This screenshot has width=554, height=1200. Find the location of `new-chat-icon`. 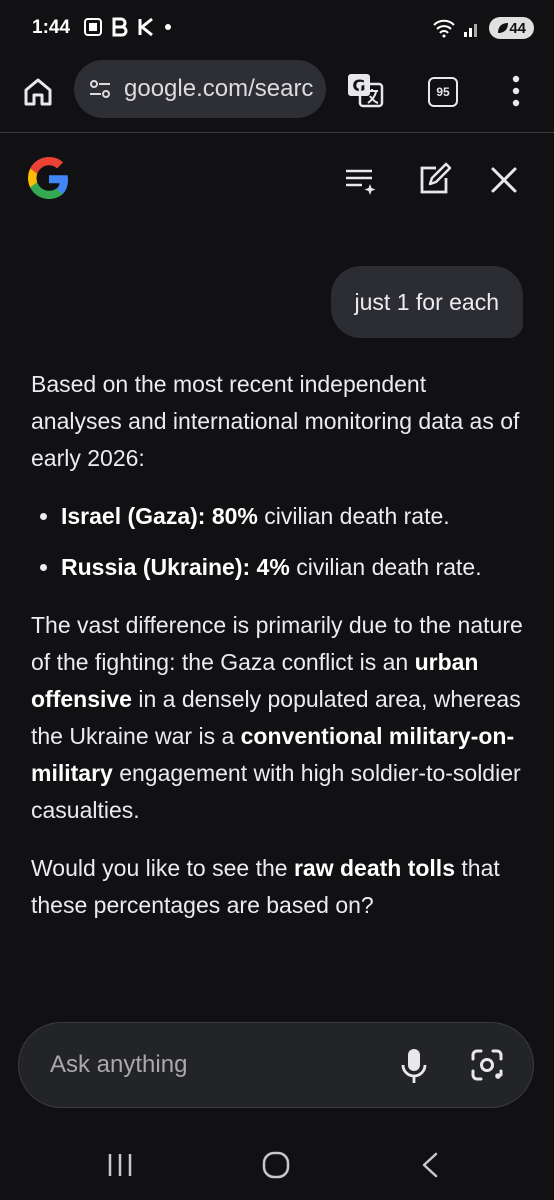

new-chat-icon is located at coordinates (434, 180).